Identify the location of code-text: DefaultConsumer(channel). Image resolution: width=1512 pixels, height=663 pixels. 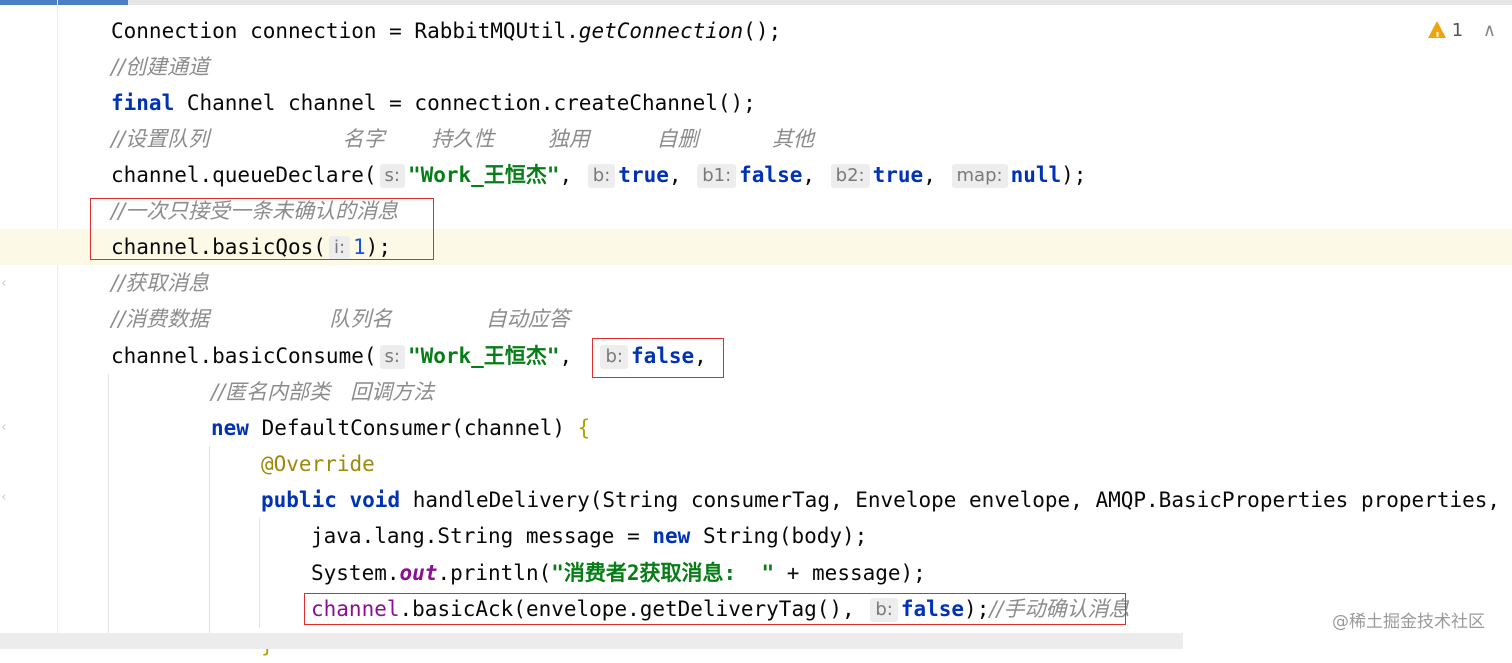
(413, 428).